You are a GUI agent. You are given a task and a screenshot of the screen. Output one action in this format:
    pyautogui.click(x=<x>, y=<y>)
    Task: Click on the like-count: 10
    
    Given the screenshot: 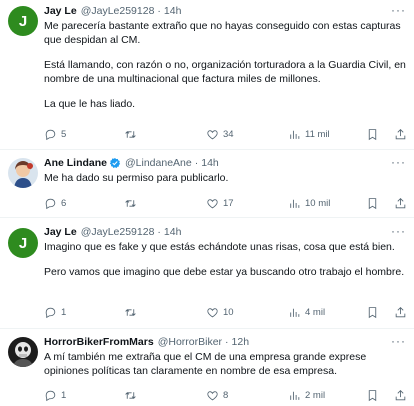 What is the action you would take?
    pyautogui.click(x=228, y=312)
    